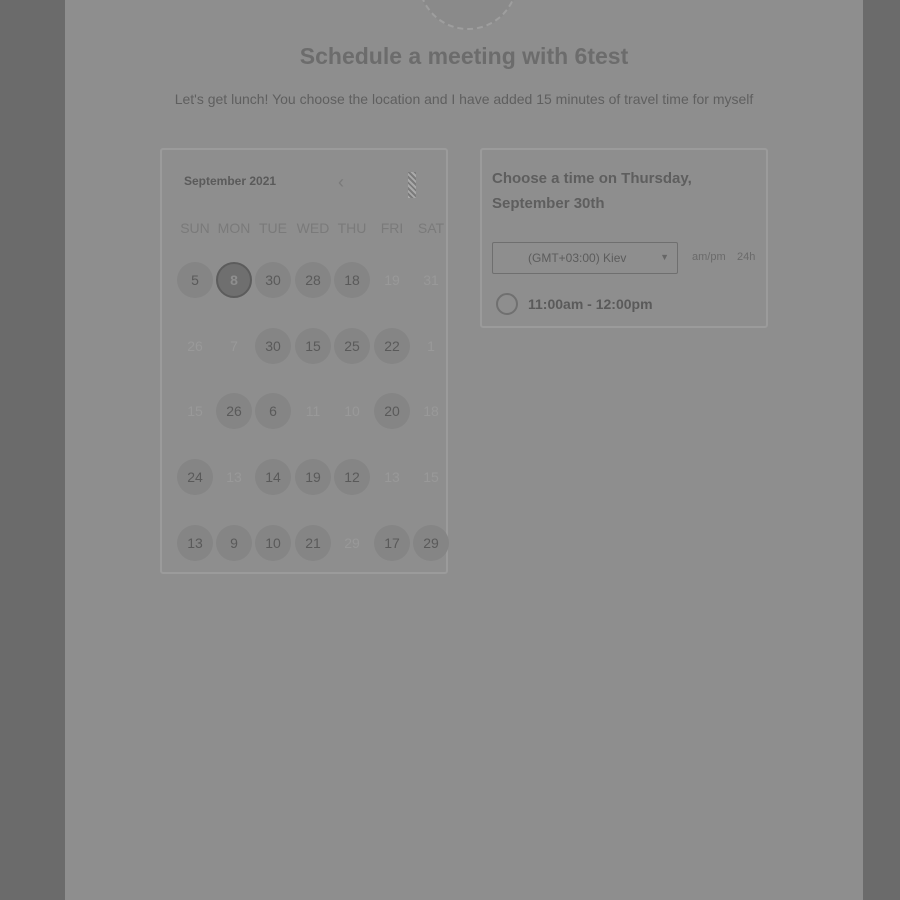 This screenshot has height=900, width=900. I want to click on calendar-day: 25, so click(352, 346).